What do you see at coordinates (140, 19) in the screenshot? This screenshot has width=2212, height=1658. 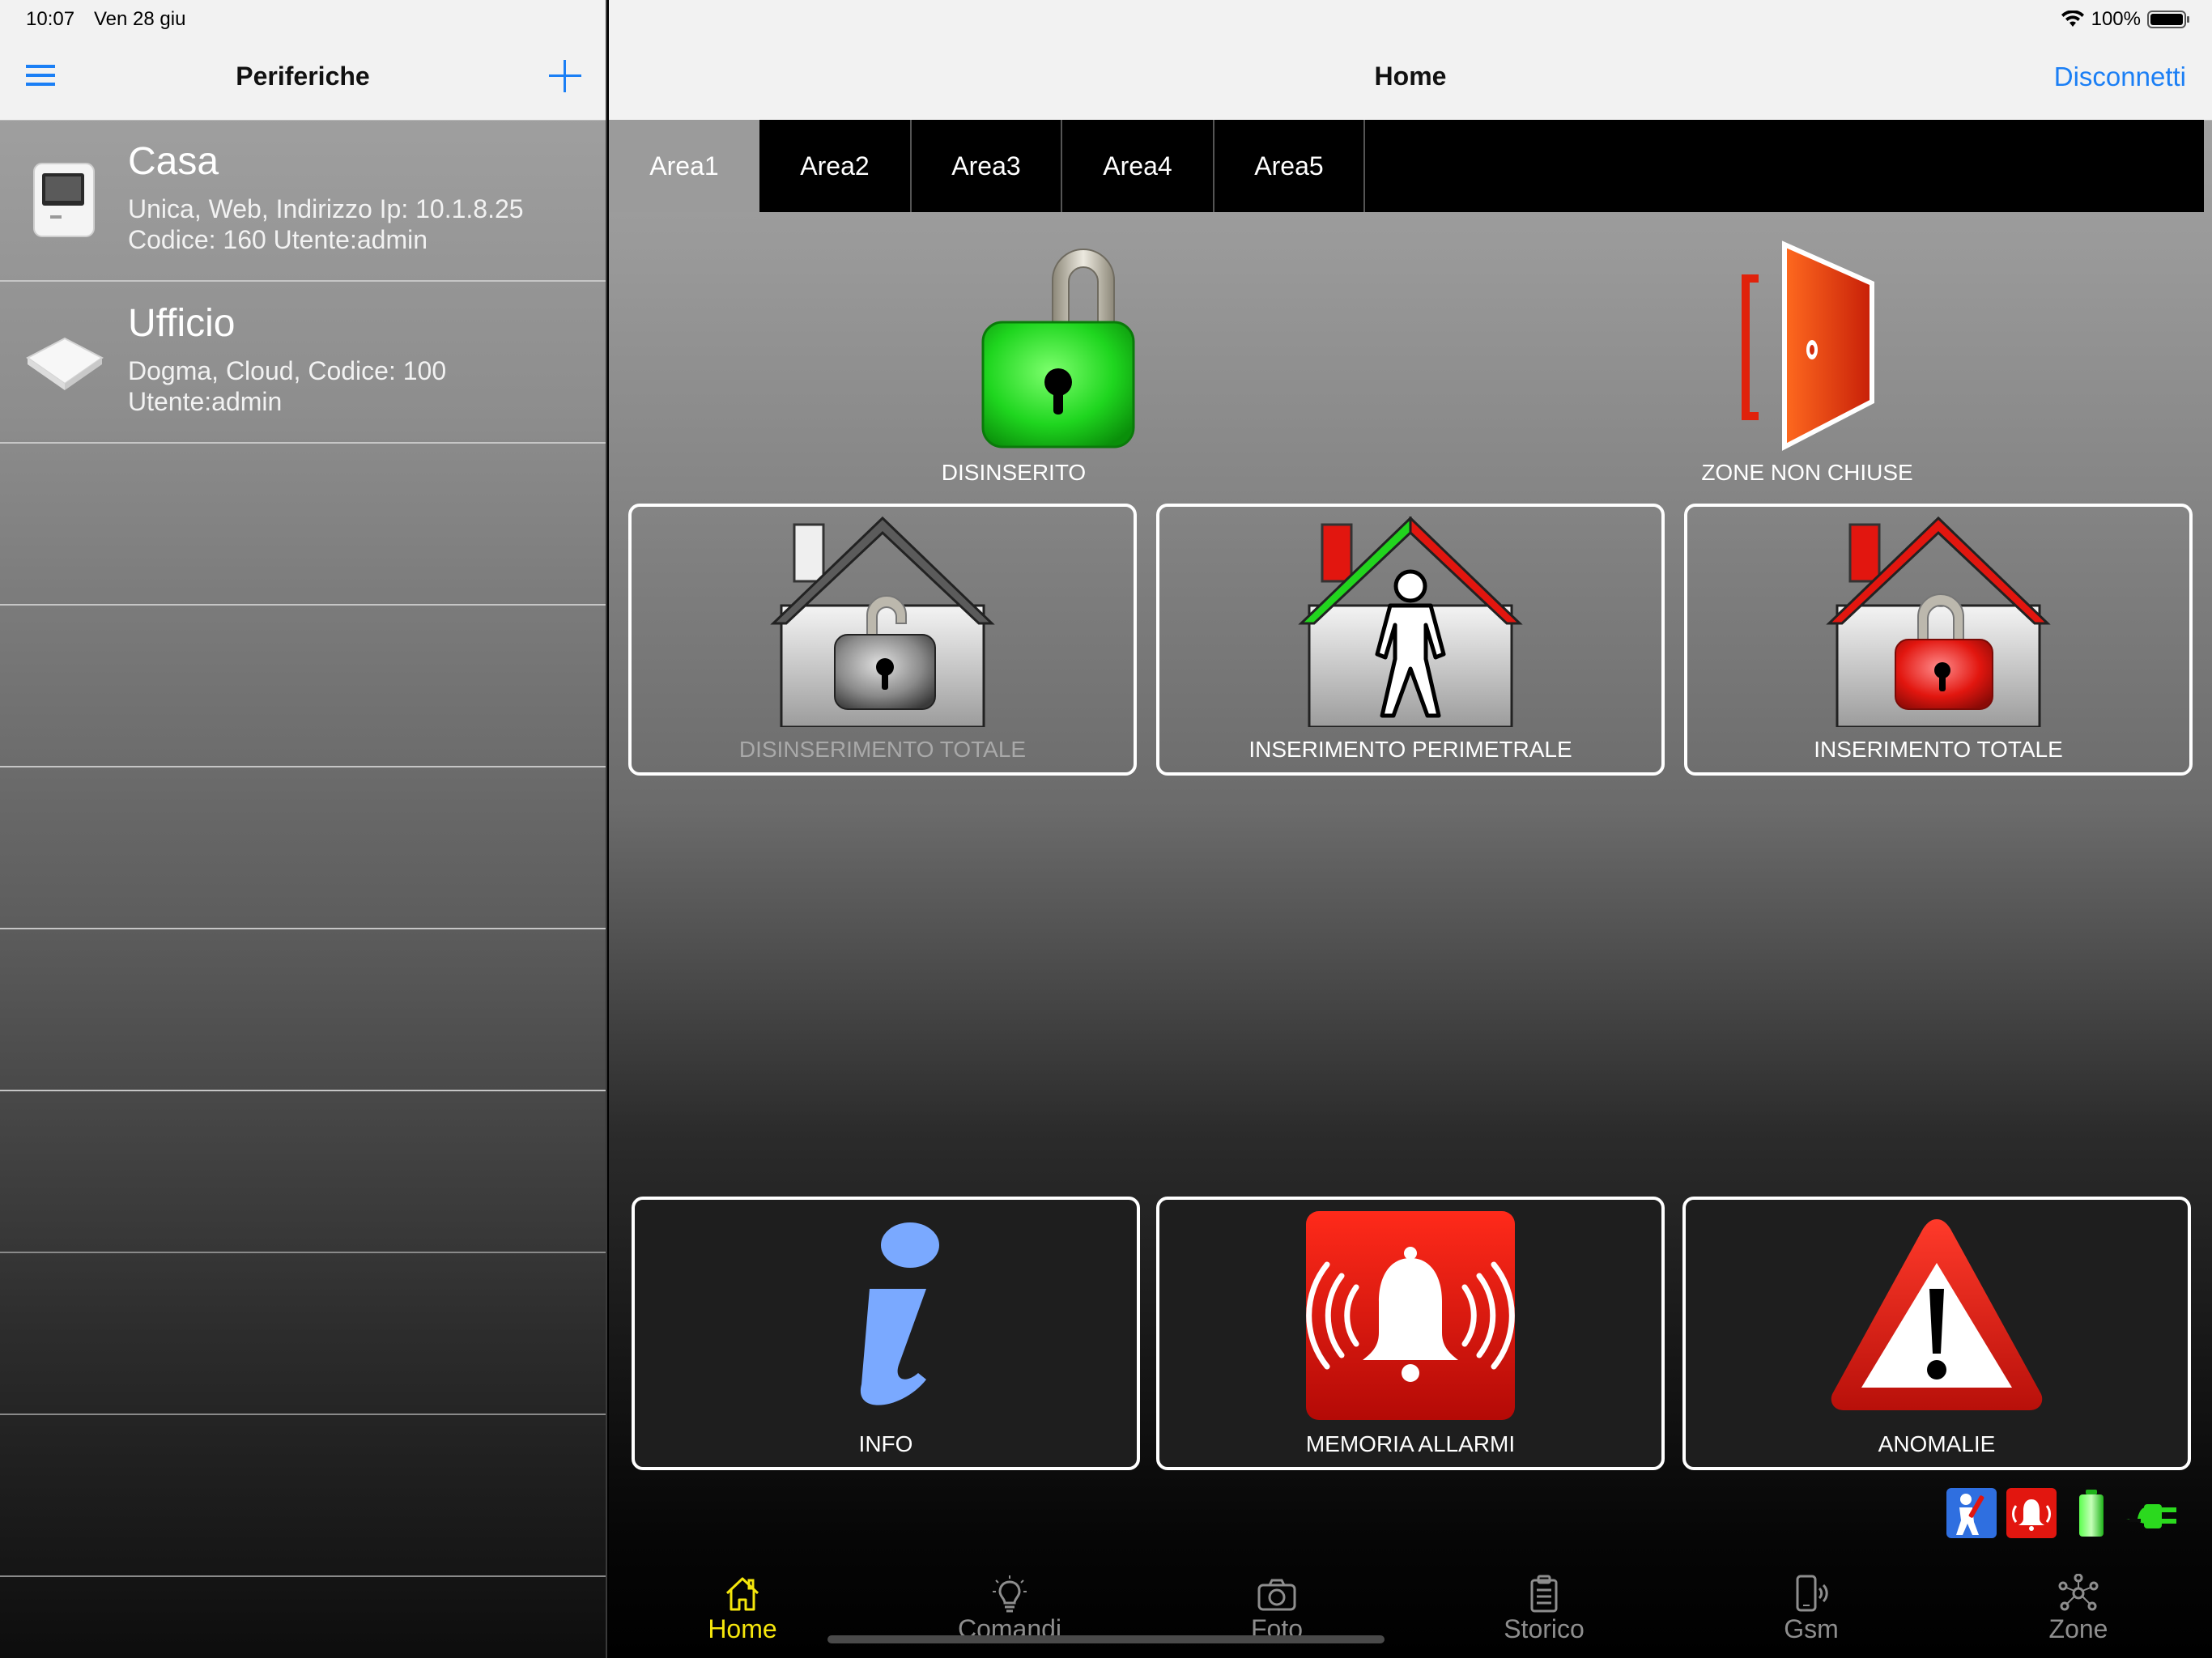 I see `status-date: Ven 28 giu` at bounding box center [140, 19].